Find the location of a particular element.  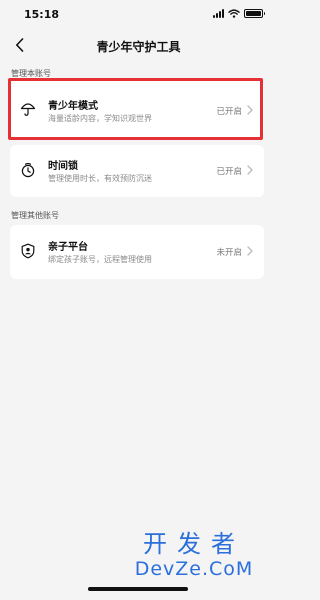

home-indicator is located at coordinates (138, 589).